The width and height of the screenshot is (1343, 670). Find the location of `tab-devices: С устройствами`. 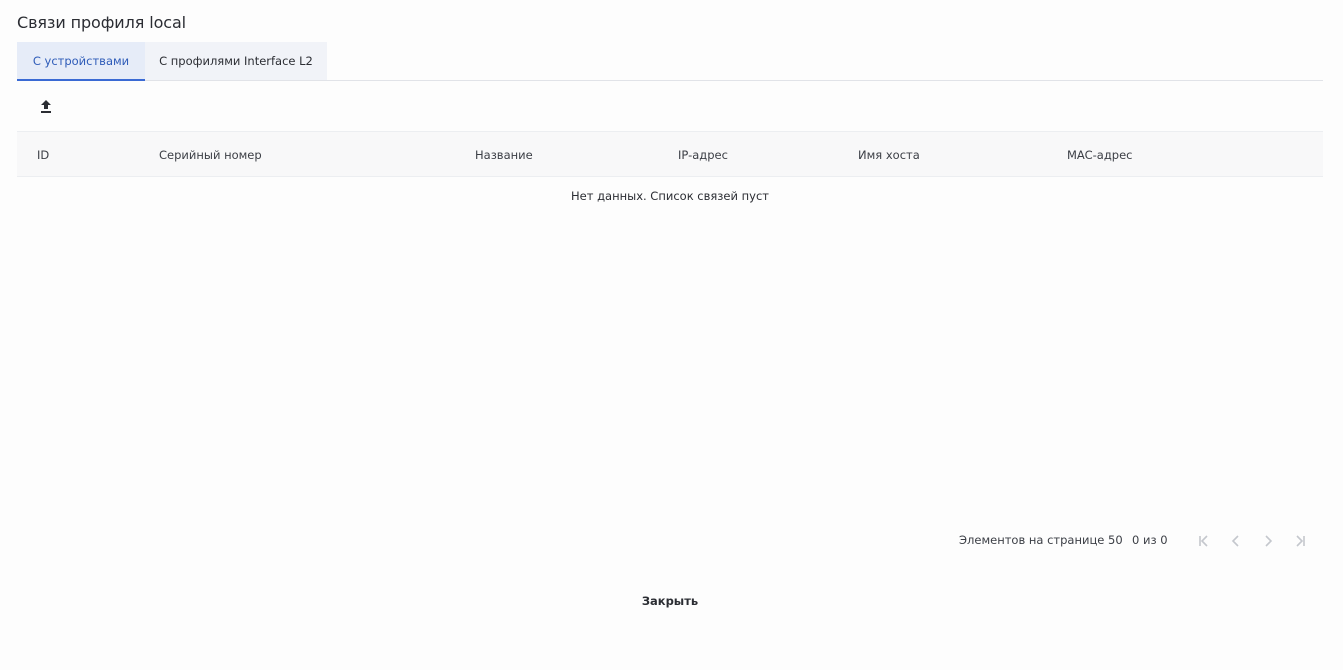

tab-devices: С устройствами is located at coordinates (81, 61).